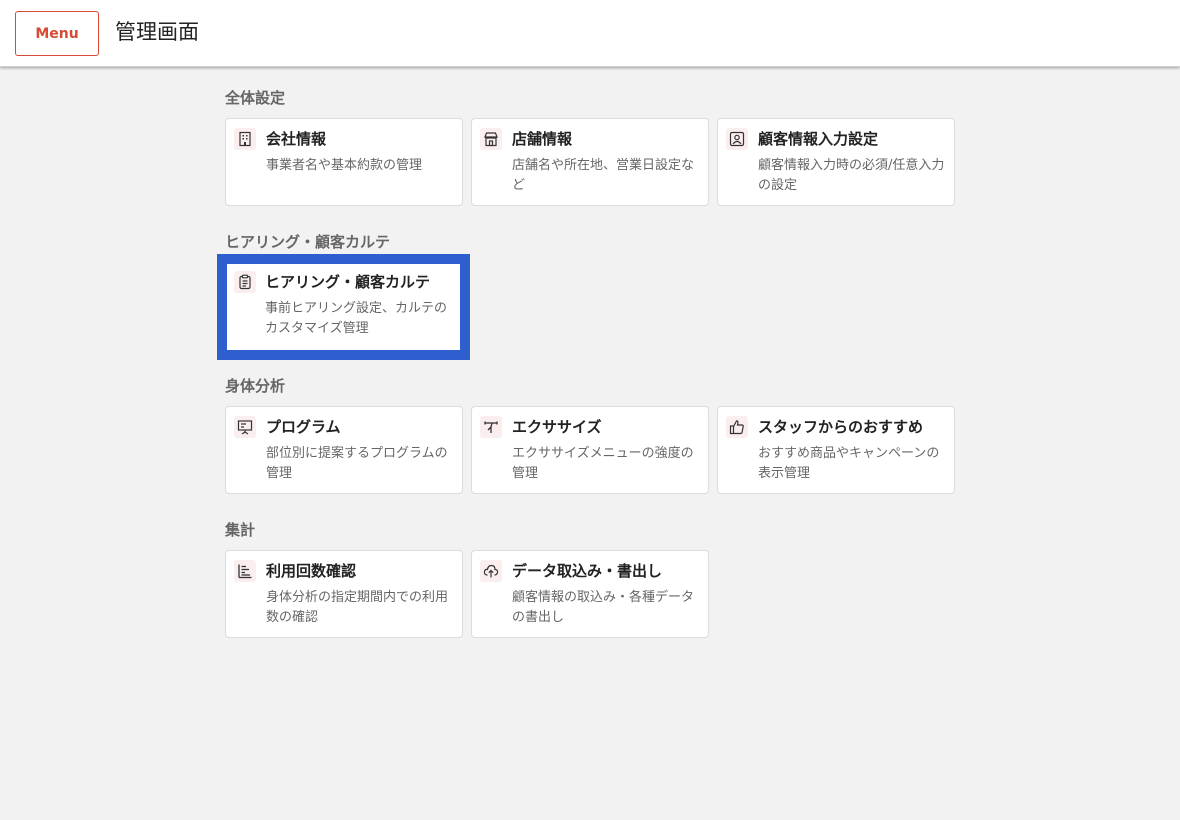  I want to click on card-description: 事業者名や基本約款の管理, so click(344, 165).